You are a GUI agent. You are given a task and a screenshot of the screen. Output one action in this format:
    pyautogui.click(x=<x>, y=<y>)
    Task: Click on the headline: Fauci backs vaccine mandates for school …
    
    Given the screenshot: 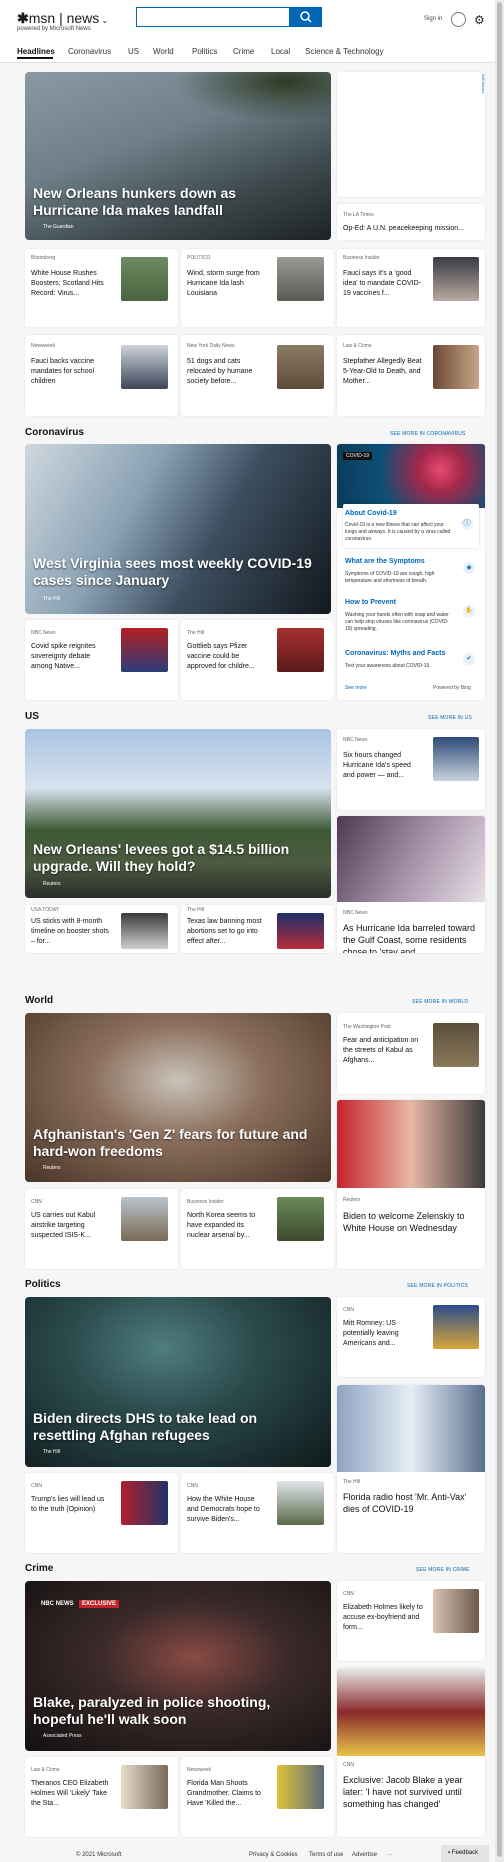 What is the action you would take?
    pyautogui.click(x=71, y=372)
    